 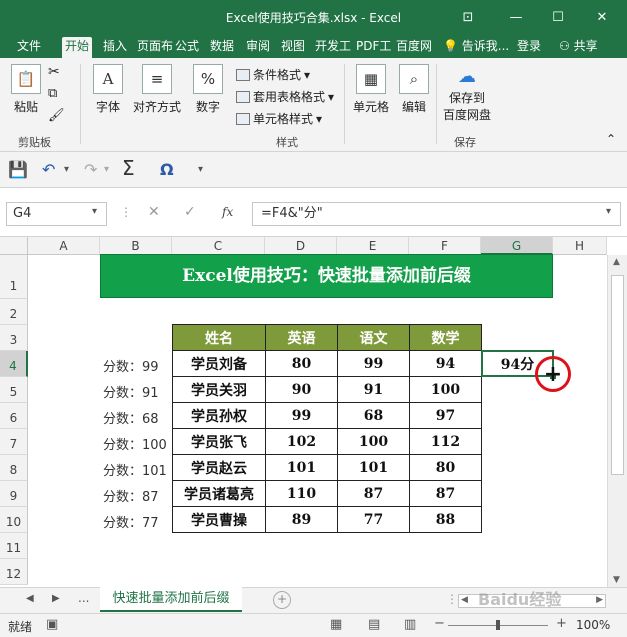 What do you see at coordinates (373, 493) in the screenshot?
I see `table-cell-cn: 87` at bounding box center [373, 493].